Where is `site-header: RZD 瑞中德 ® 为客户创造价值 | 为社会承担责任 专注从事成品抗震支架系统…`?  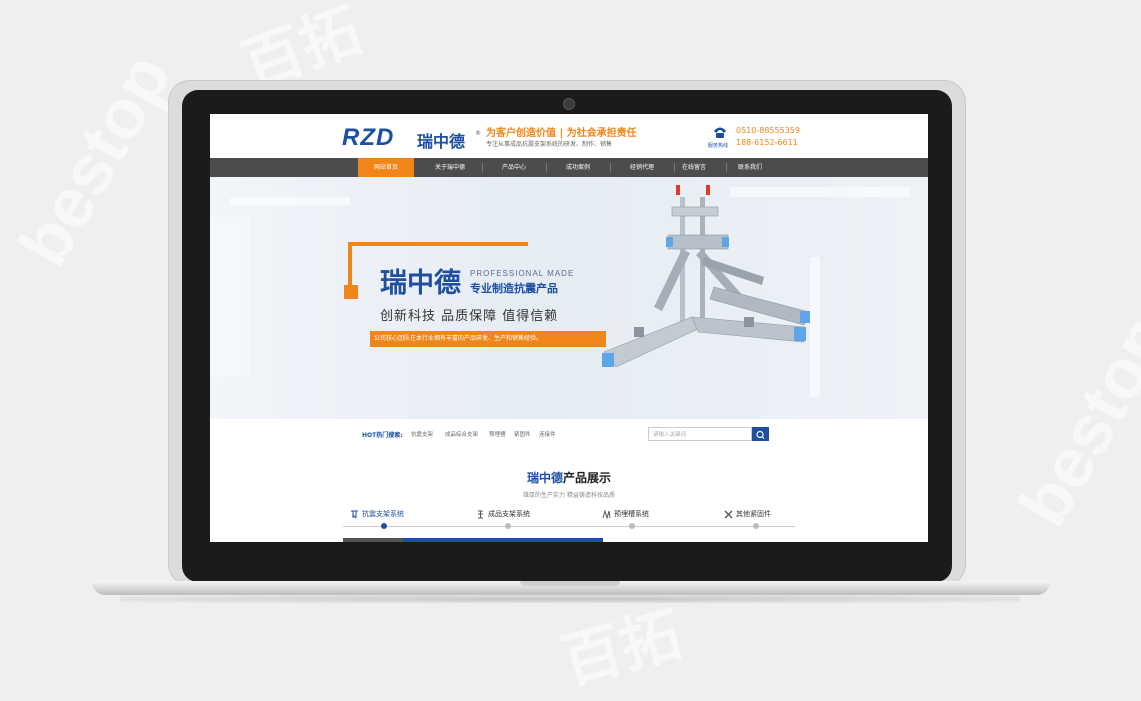
site-header: RZD 瑞中德 ® 为客户创造价值 | 为社会承担责任 专注从事成品抗震支架系统… is located at coordinates (569, 136).